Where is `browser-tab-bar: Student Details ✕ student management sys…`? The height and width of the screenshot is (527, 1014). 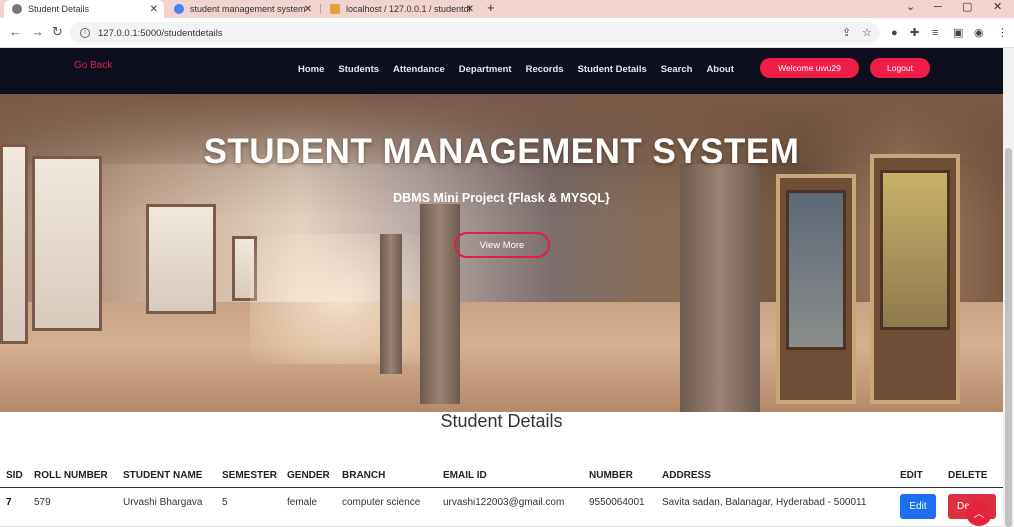
browser-tab-bar: Student Details ✕ student management sys… is located at coordinates (507, 9).